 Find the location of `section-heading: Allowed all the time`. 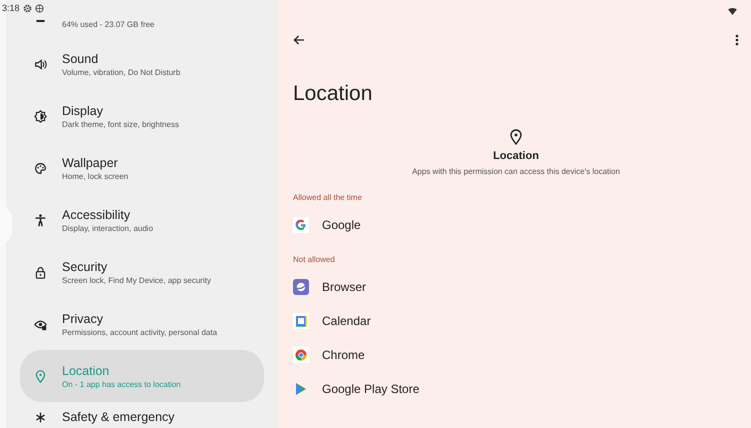

section-heading: Allowed all the time is located at coordinates (328, 198).